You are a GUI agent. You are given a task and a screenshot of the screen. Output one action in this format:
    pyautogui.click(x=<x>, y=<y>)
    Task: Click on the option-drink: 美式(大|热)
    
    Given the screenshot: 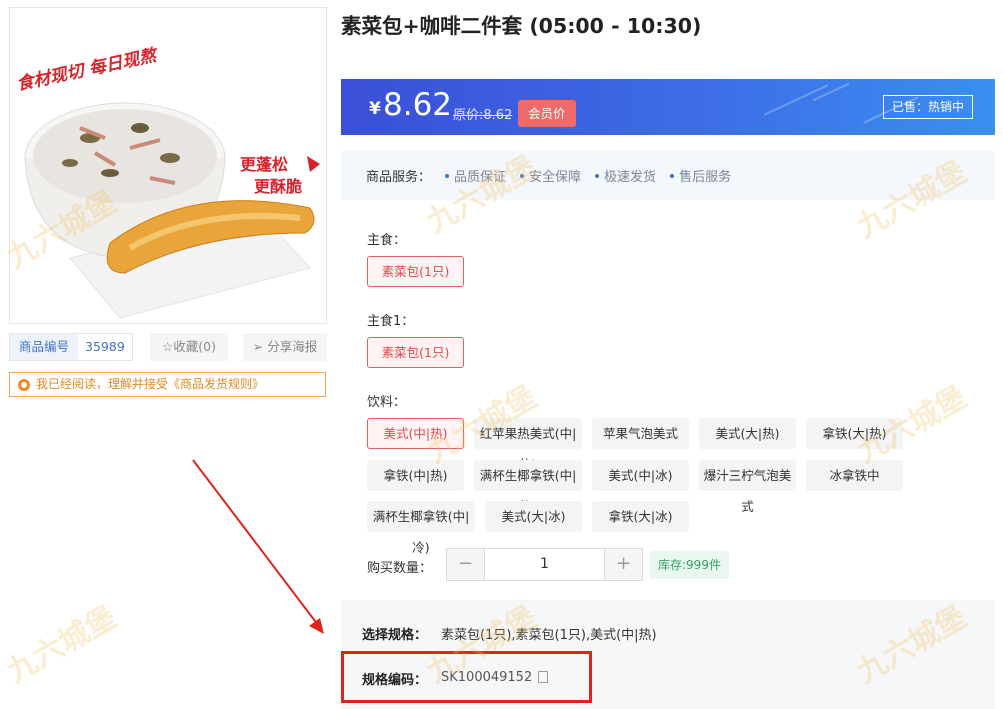 What is the action you would take?
    pyautogui.click(x=747, y=433)
    